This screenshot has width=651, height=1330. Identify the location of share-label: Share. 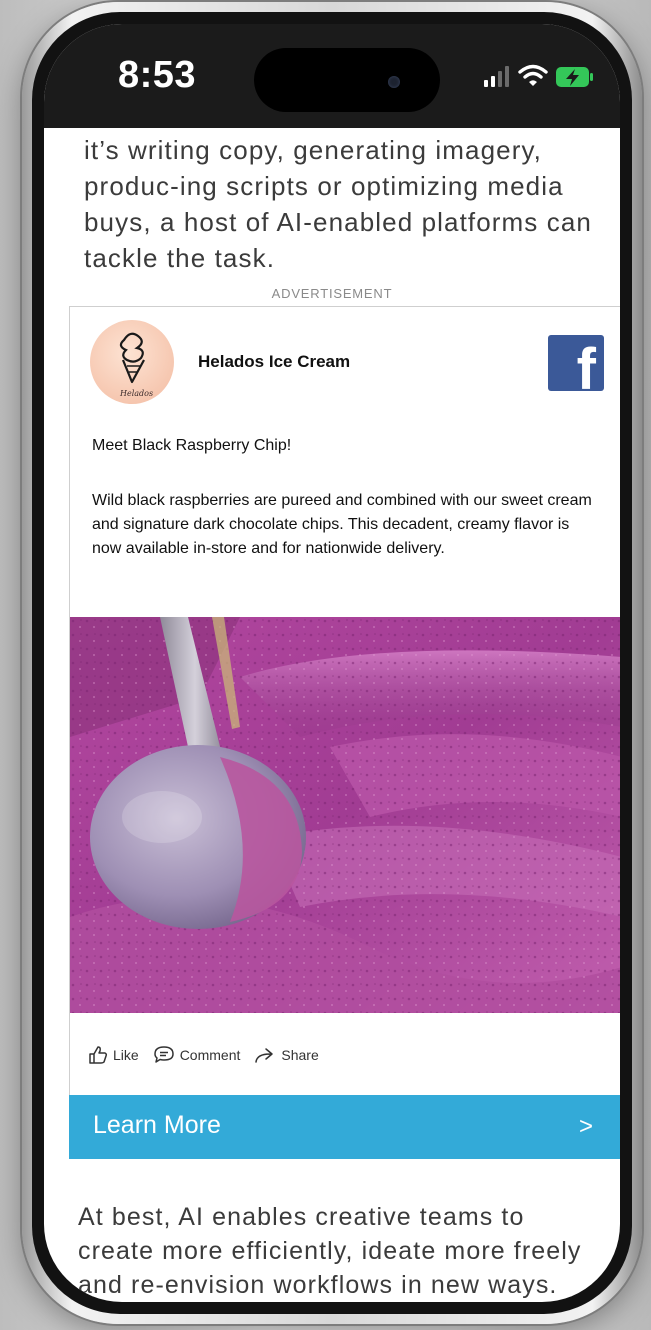
(300, 1055).